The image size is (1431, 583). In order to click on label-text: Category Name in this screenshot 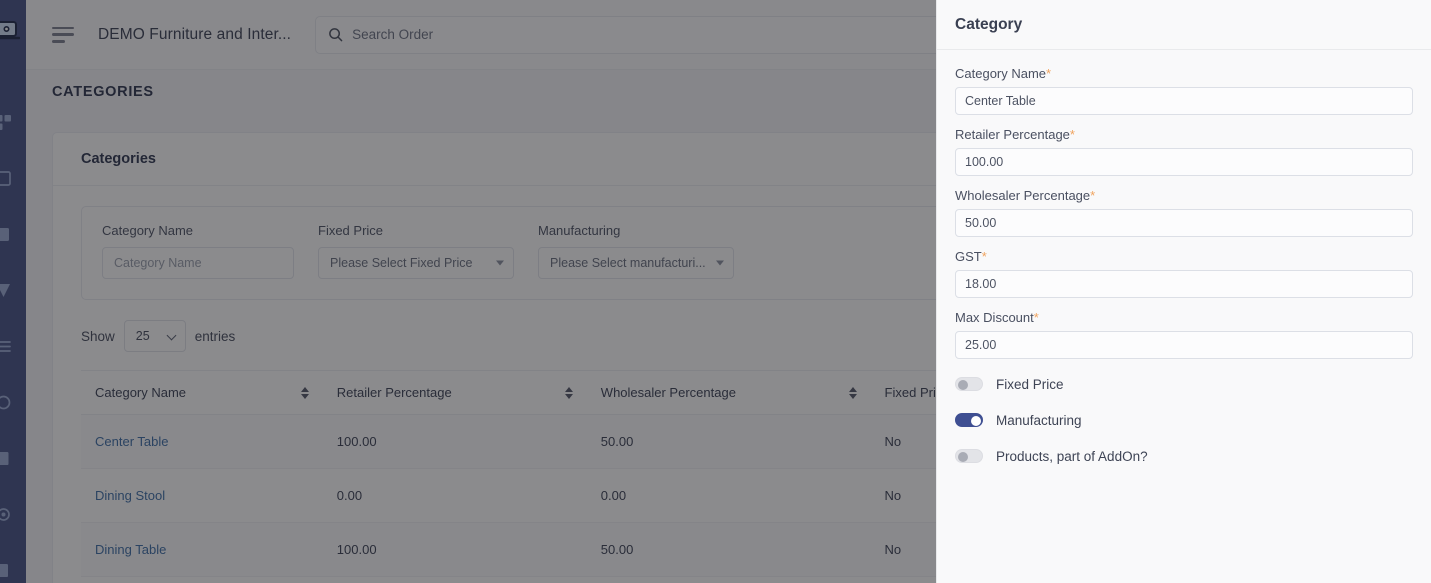, I will do `click(1001, 73)`.